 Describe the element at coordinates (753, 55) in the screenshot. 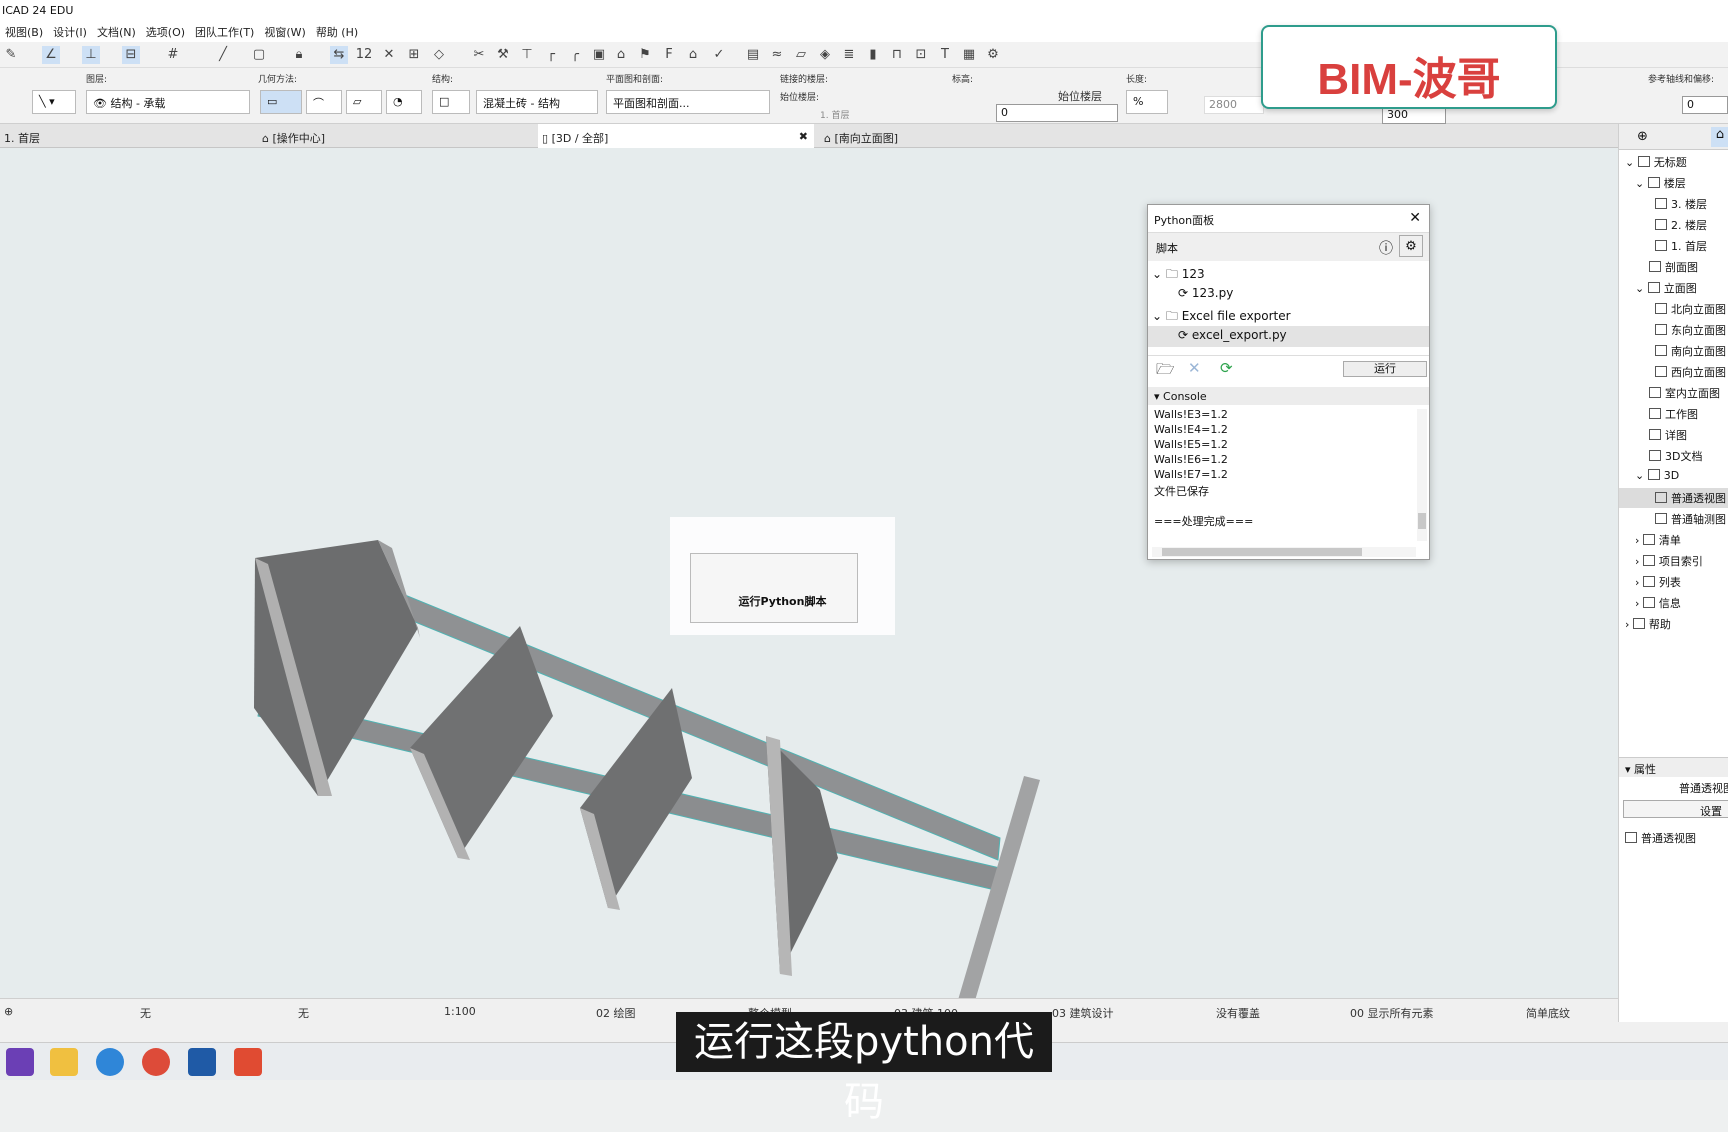

I see `wall-icon: ▤` at that location.